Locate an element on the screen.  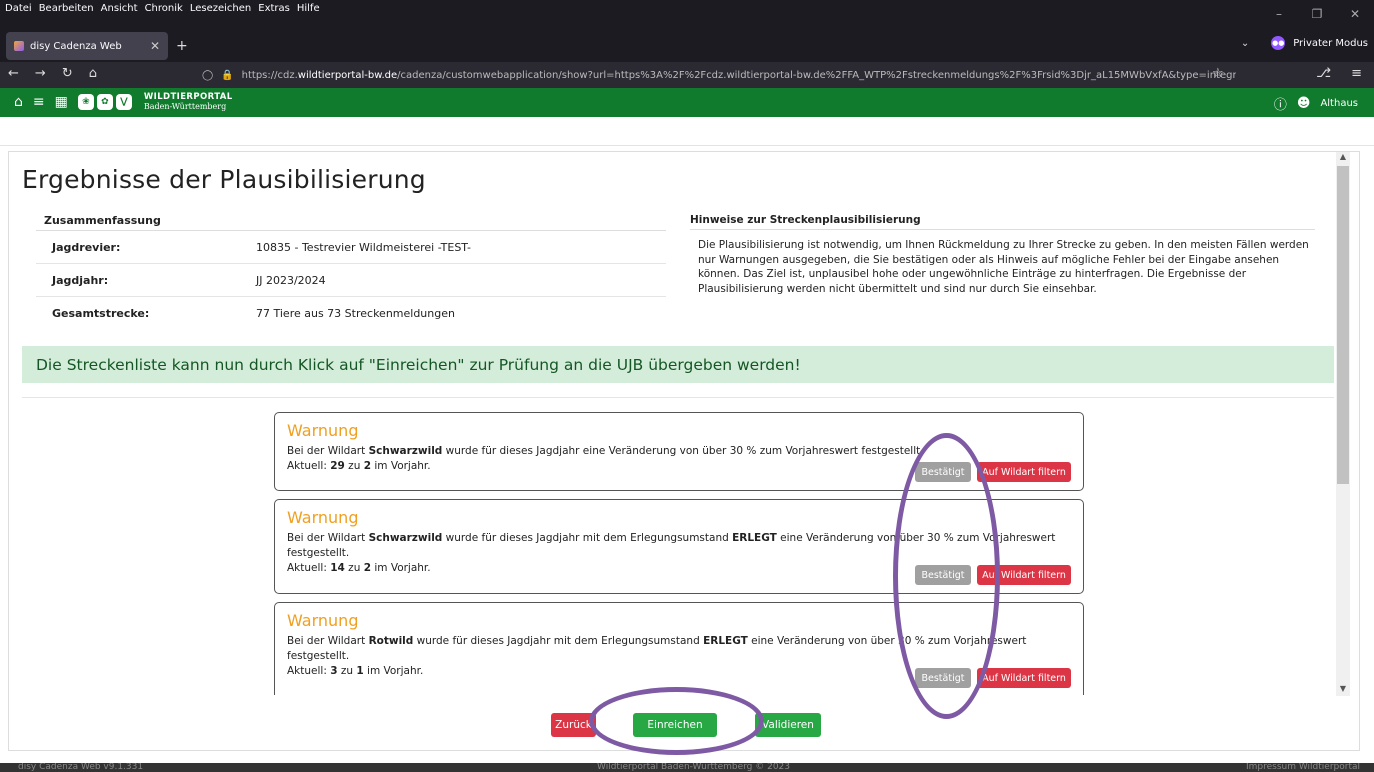
user-name: Althaus is located at coordinates (1339, 103).